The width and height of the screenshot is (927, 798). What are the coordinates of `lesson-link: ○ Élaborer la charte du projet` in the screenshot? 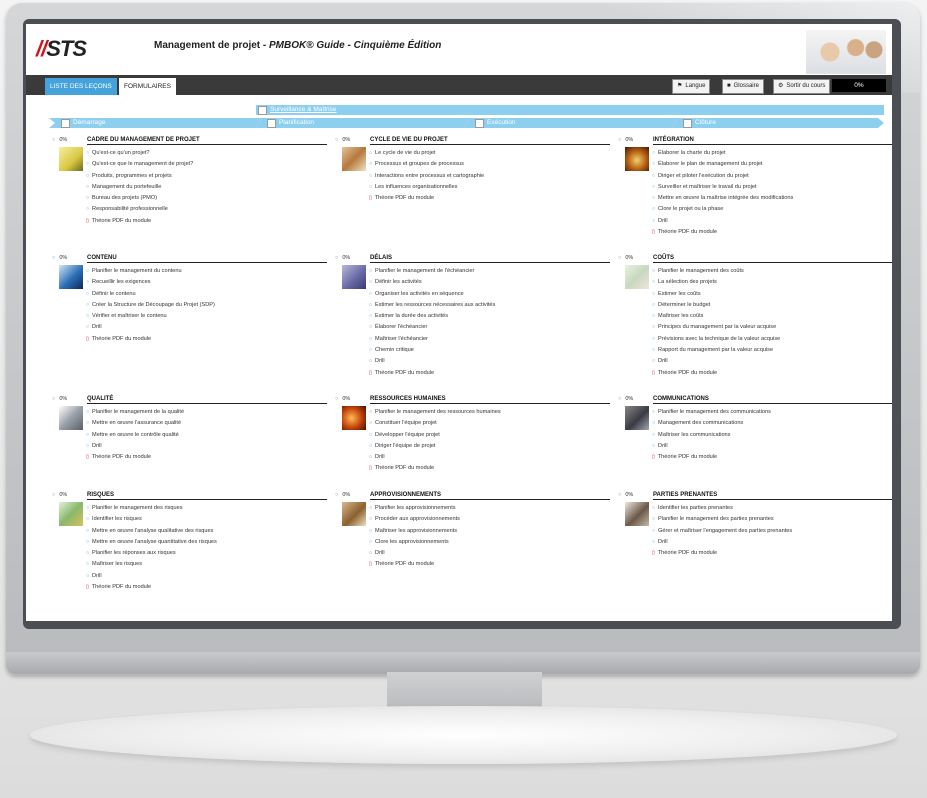 It's located at (722, 153).